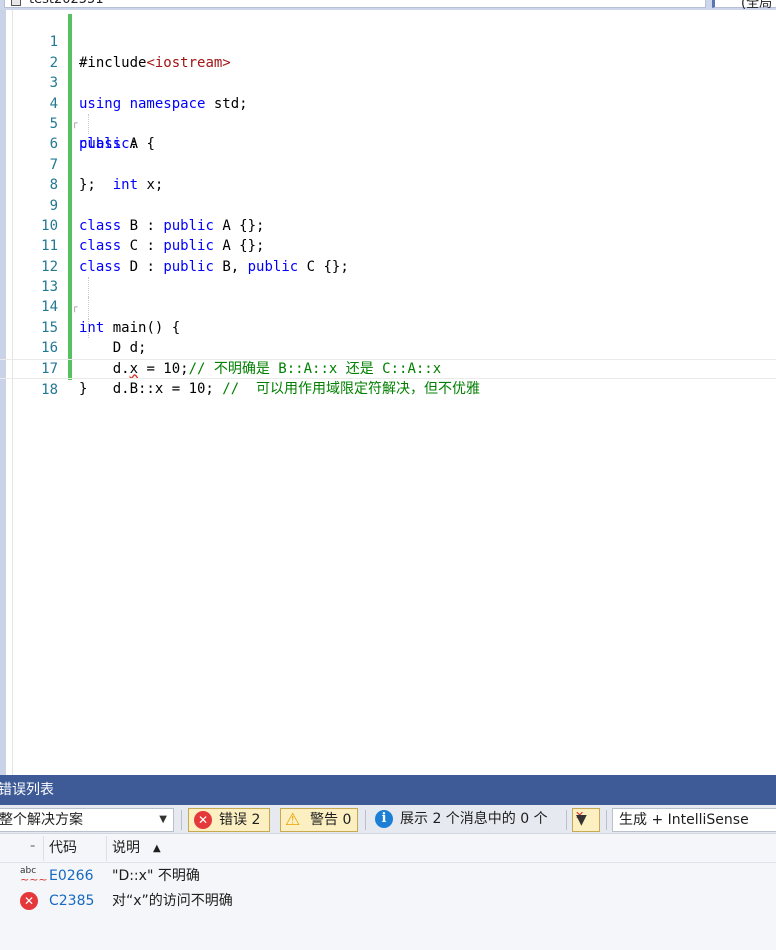  Describe the element at coordinates (388, 174) in the screenshot. I see `code-line: 8` at that location.